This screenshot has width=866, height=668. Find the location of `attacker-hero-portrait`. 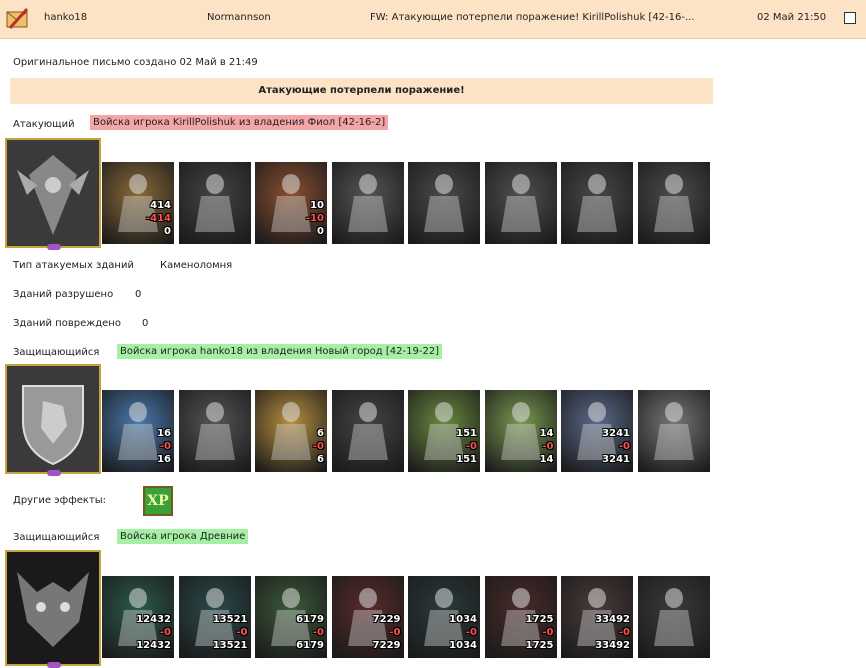

attacker-hero-portrait is located at coordinates (53, 194).